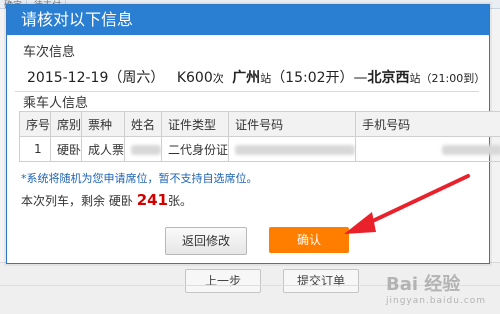 This screenshot has width=500, height=314. I want to click on watermark-sub: jingyan.baidu.com, so click(436, 301).